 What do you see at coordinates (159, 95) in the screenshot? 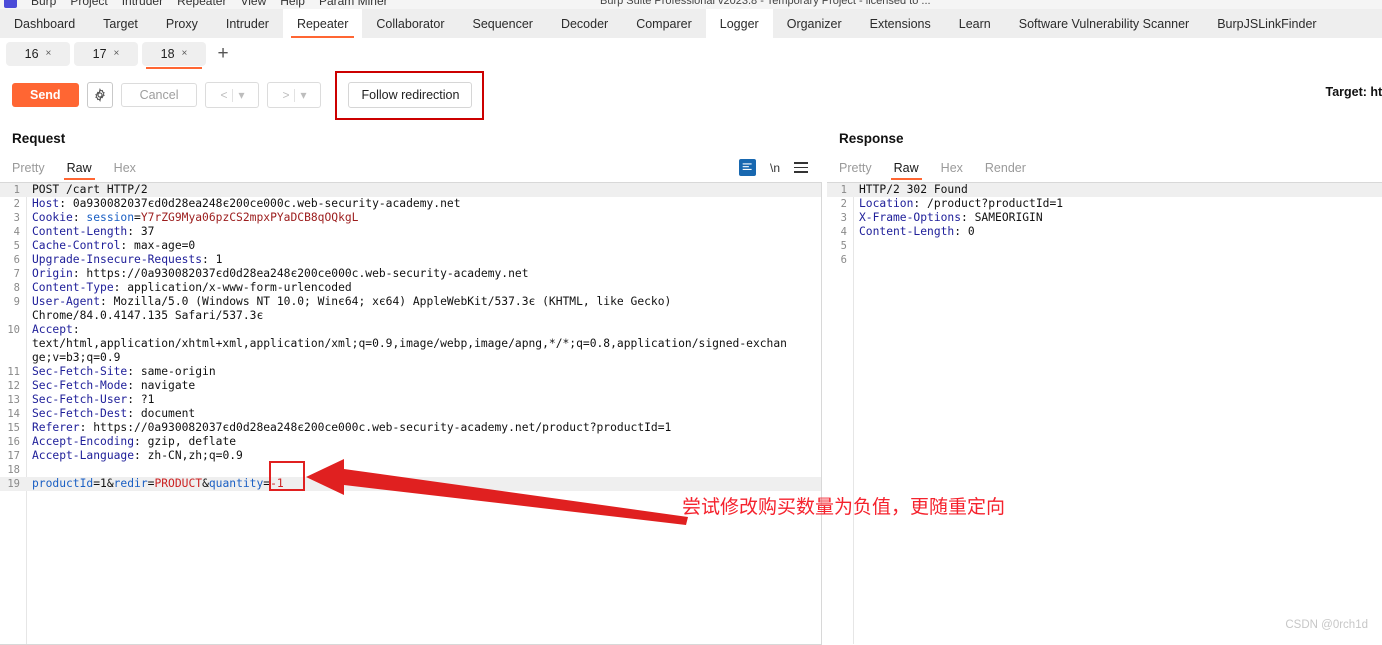
I see `cancel-button: Cancel` at bounding box center [159, 95].